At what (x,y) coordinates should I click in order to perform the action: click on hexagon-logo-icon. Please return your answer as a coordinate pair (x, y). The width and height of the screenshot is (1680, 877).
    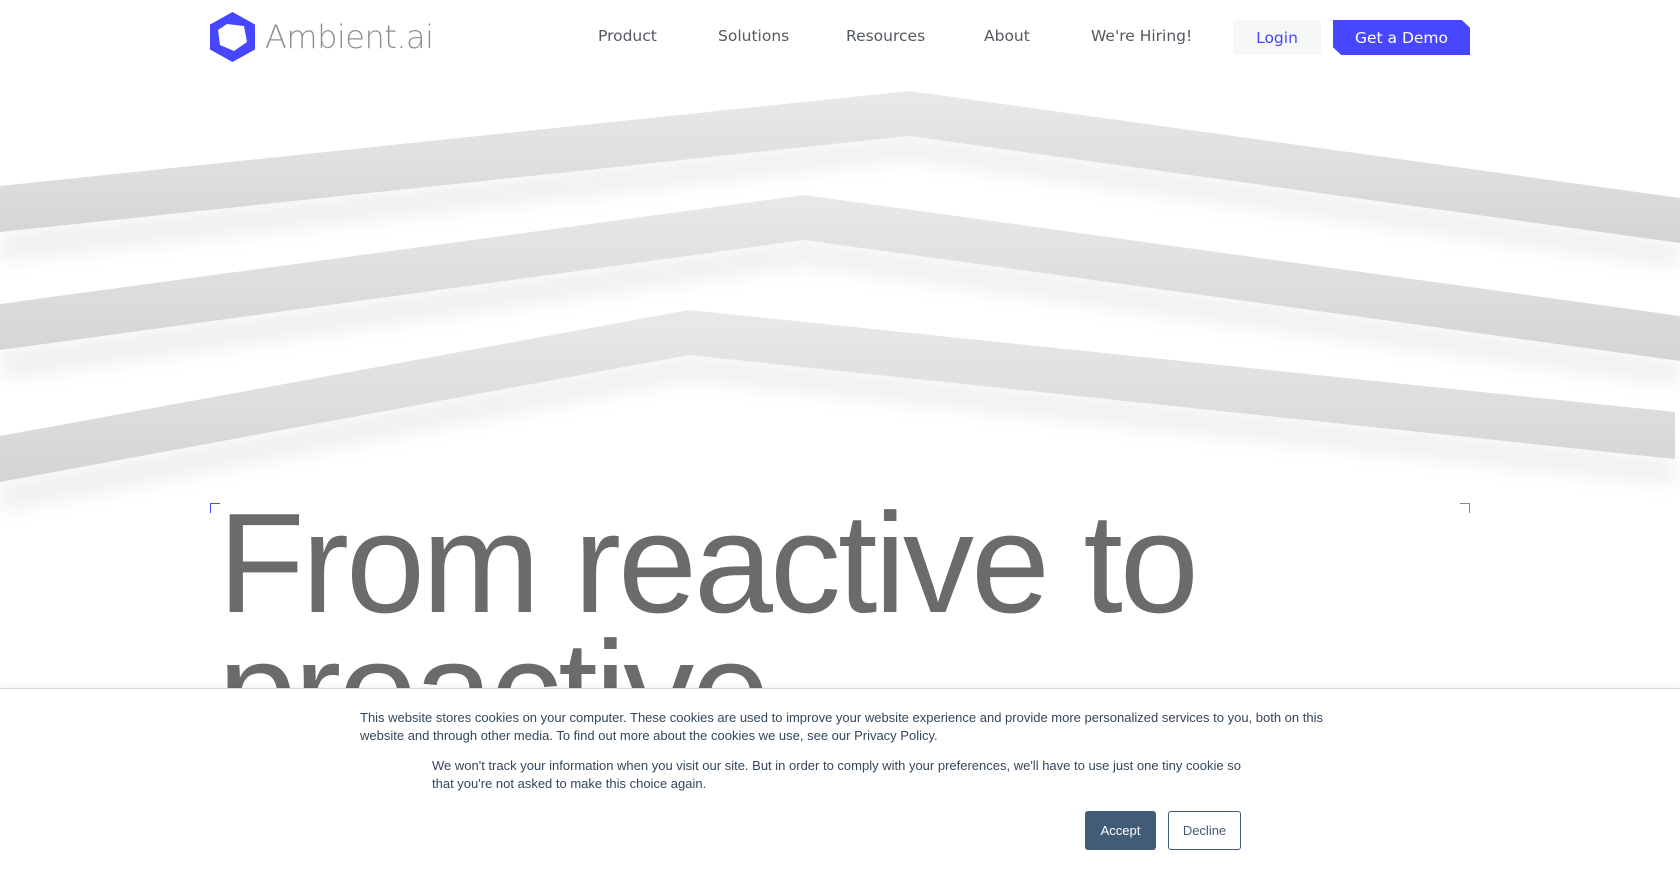
    Looking at the image, I should click on (232, 37).